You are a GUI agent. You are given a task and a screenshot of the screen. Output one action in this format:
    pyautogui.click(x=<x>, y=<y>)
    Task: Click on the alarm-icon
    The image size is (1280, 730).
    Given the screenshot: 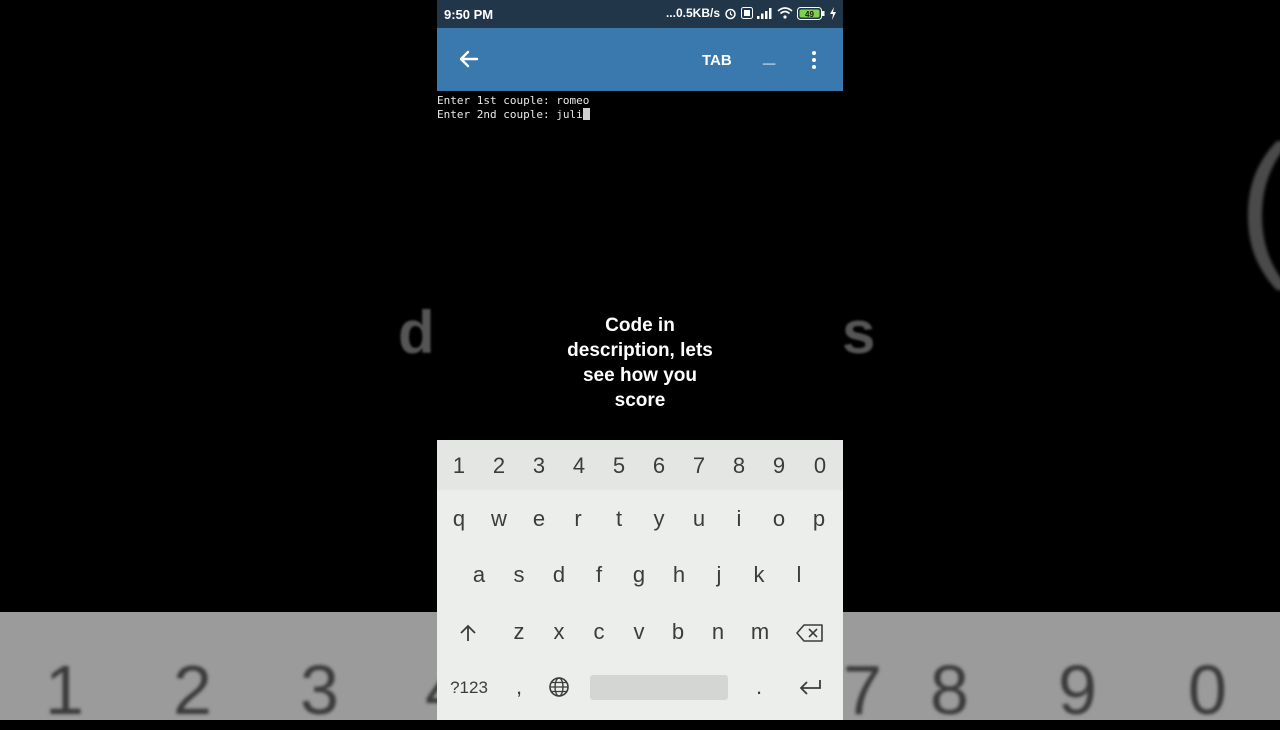 What is the action you would take?
    pyautogui.click(x=730, y=13)
    